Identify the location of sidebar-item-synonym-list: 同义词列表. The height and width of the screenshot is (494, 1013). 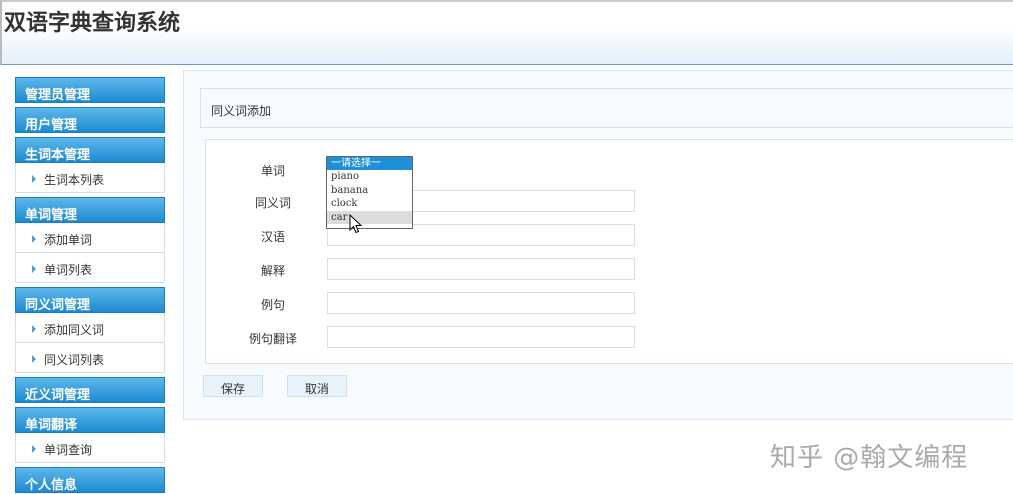
(90, 358).